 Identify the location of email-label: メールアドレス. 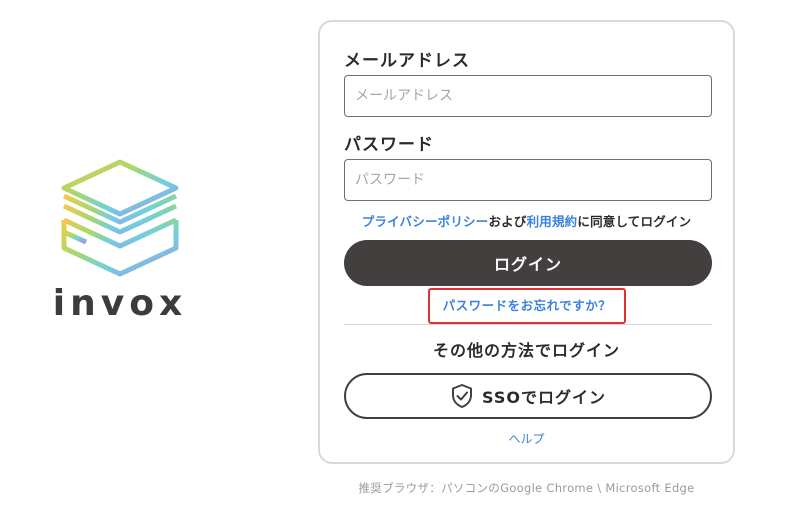
(407, 61).